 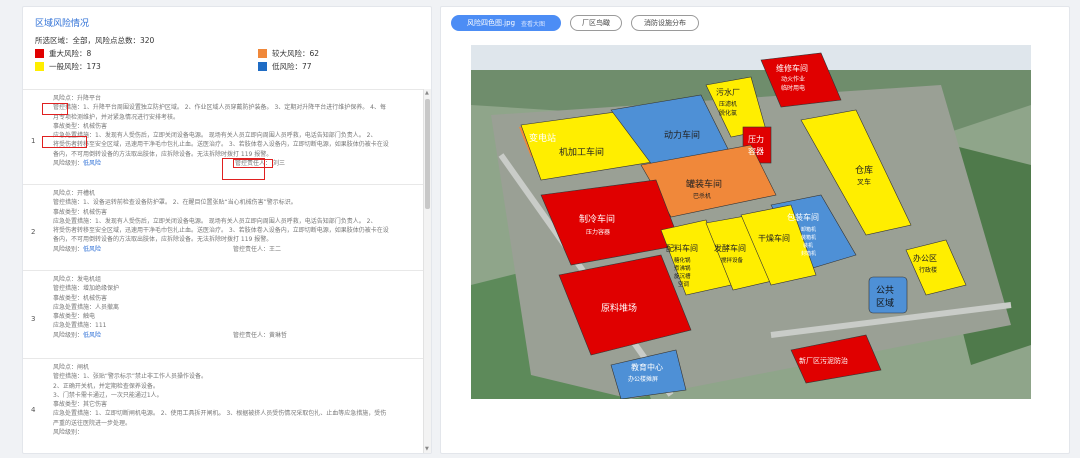 What do you see at coordinates (108, 395) in the screenshot?
I see `control-measures-cont: 3、门禁卡需卡通过，一次只能通过1人。` at bounding box center [108, 395].